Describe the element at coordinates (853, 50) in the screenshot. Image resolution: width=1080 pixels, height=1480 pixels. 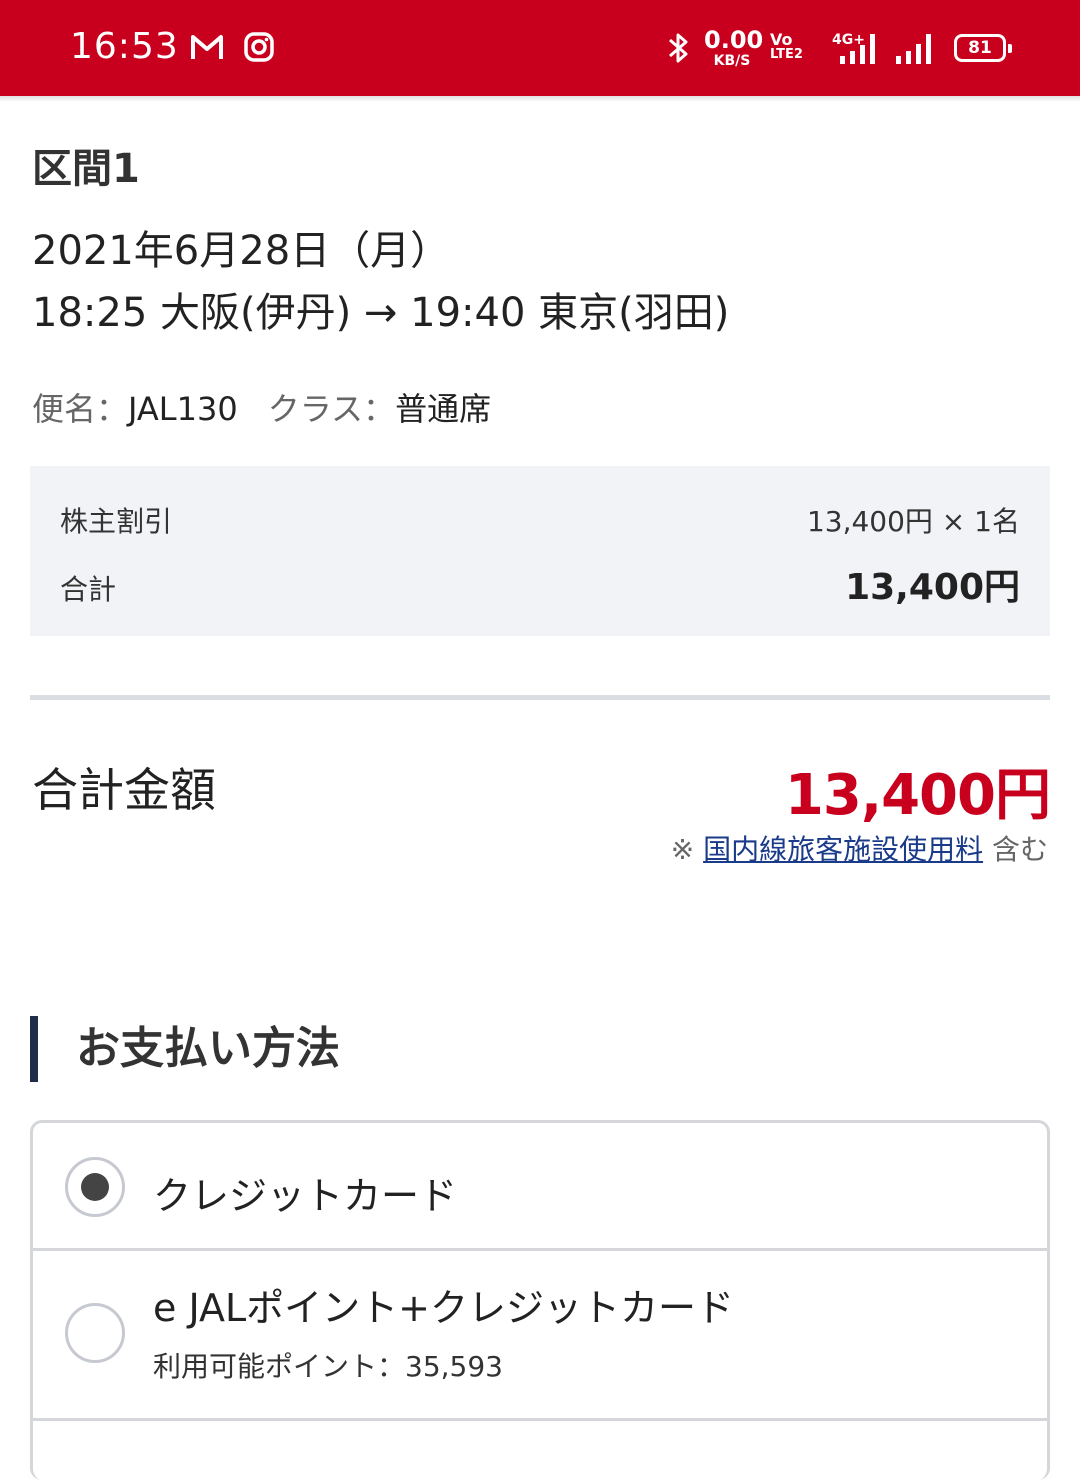
I see `signal-icon: 4G+` at that location.